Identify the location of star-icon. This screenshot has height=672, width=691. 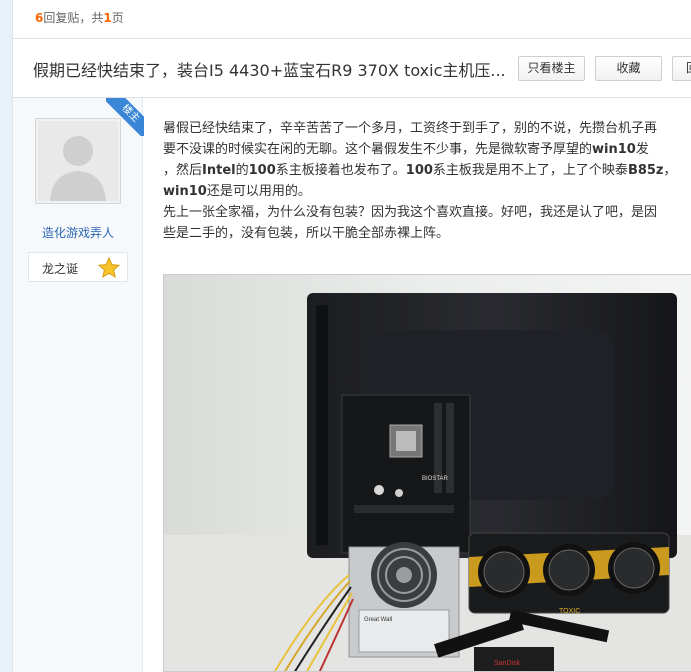
(109, 267).